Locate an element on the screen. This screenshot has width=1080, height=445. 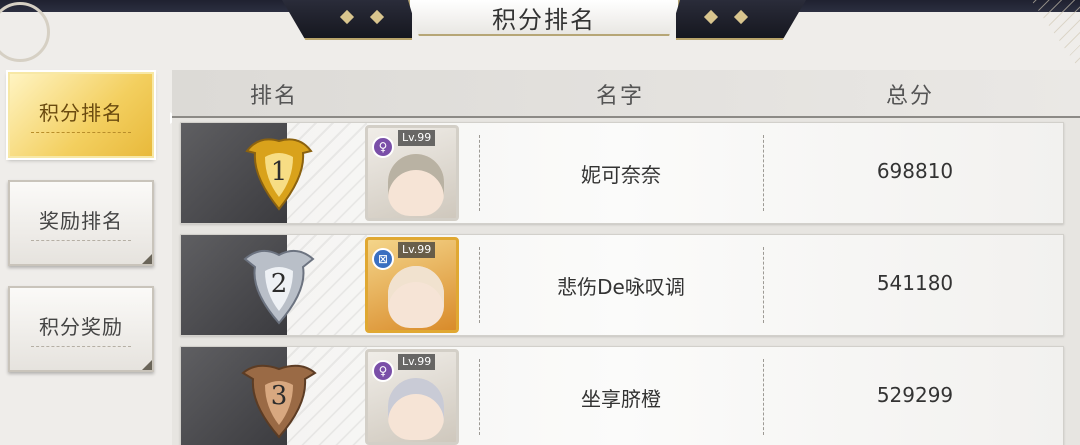
player-score: 529299 is located at coordinates (915, 395).